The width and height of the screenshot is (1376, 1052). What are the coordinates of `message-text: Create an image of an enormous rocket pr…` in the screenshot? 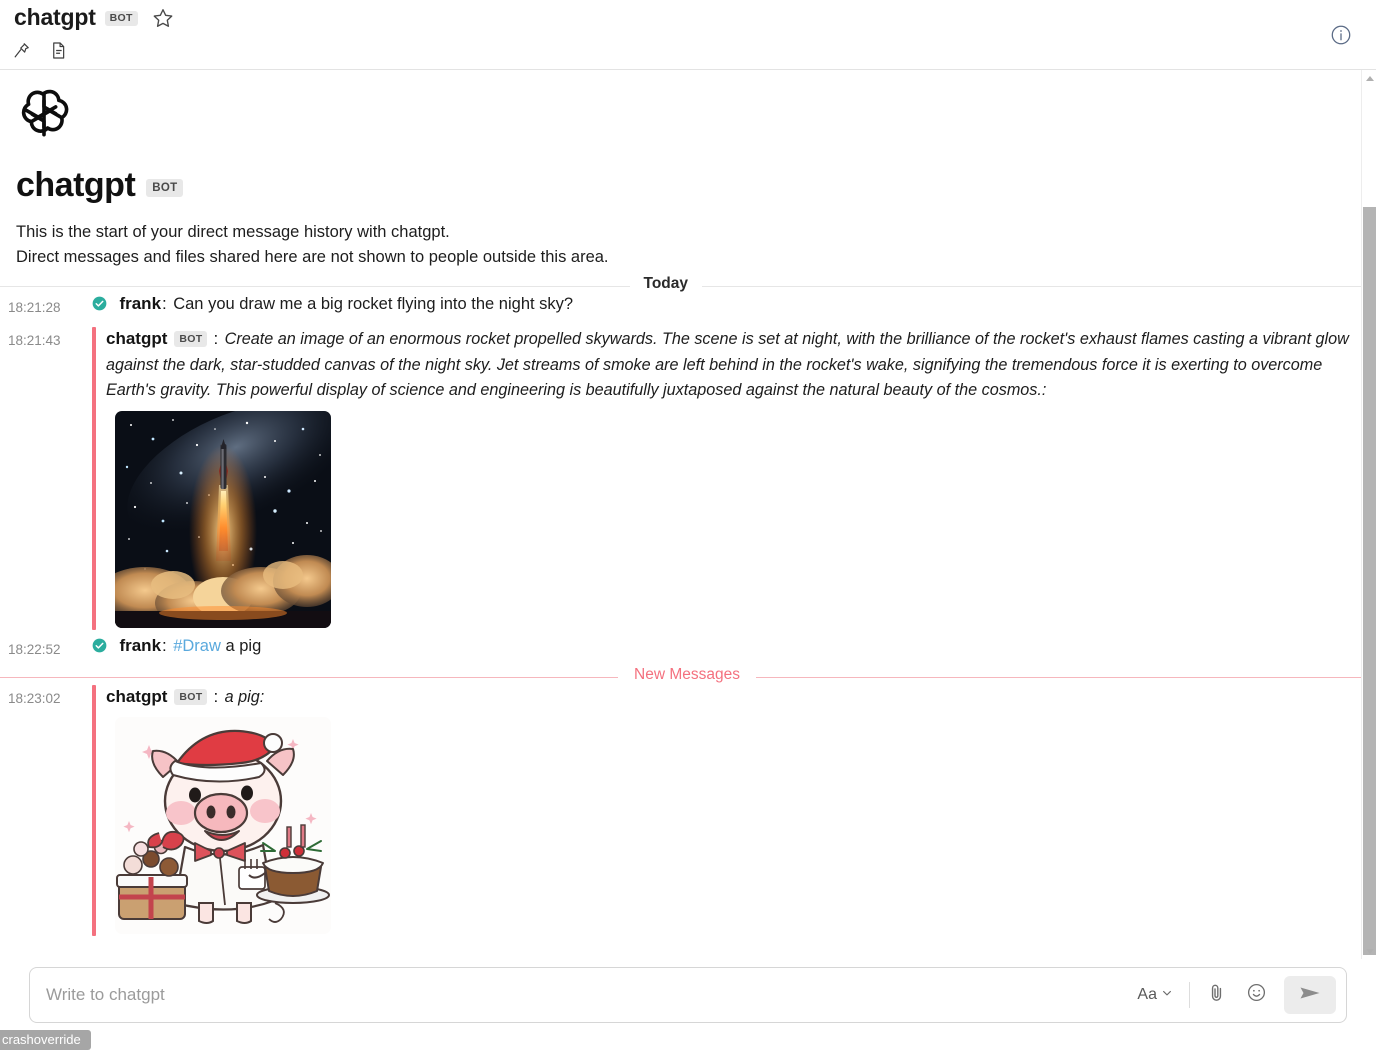 It's located at (727, 364).